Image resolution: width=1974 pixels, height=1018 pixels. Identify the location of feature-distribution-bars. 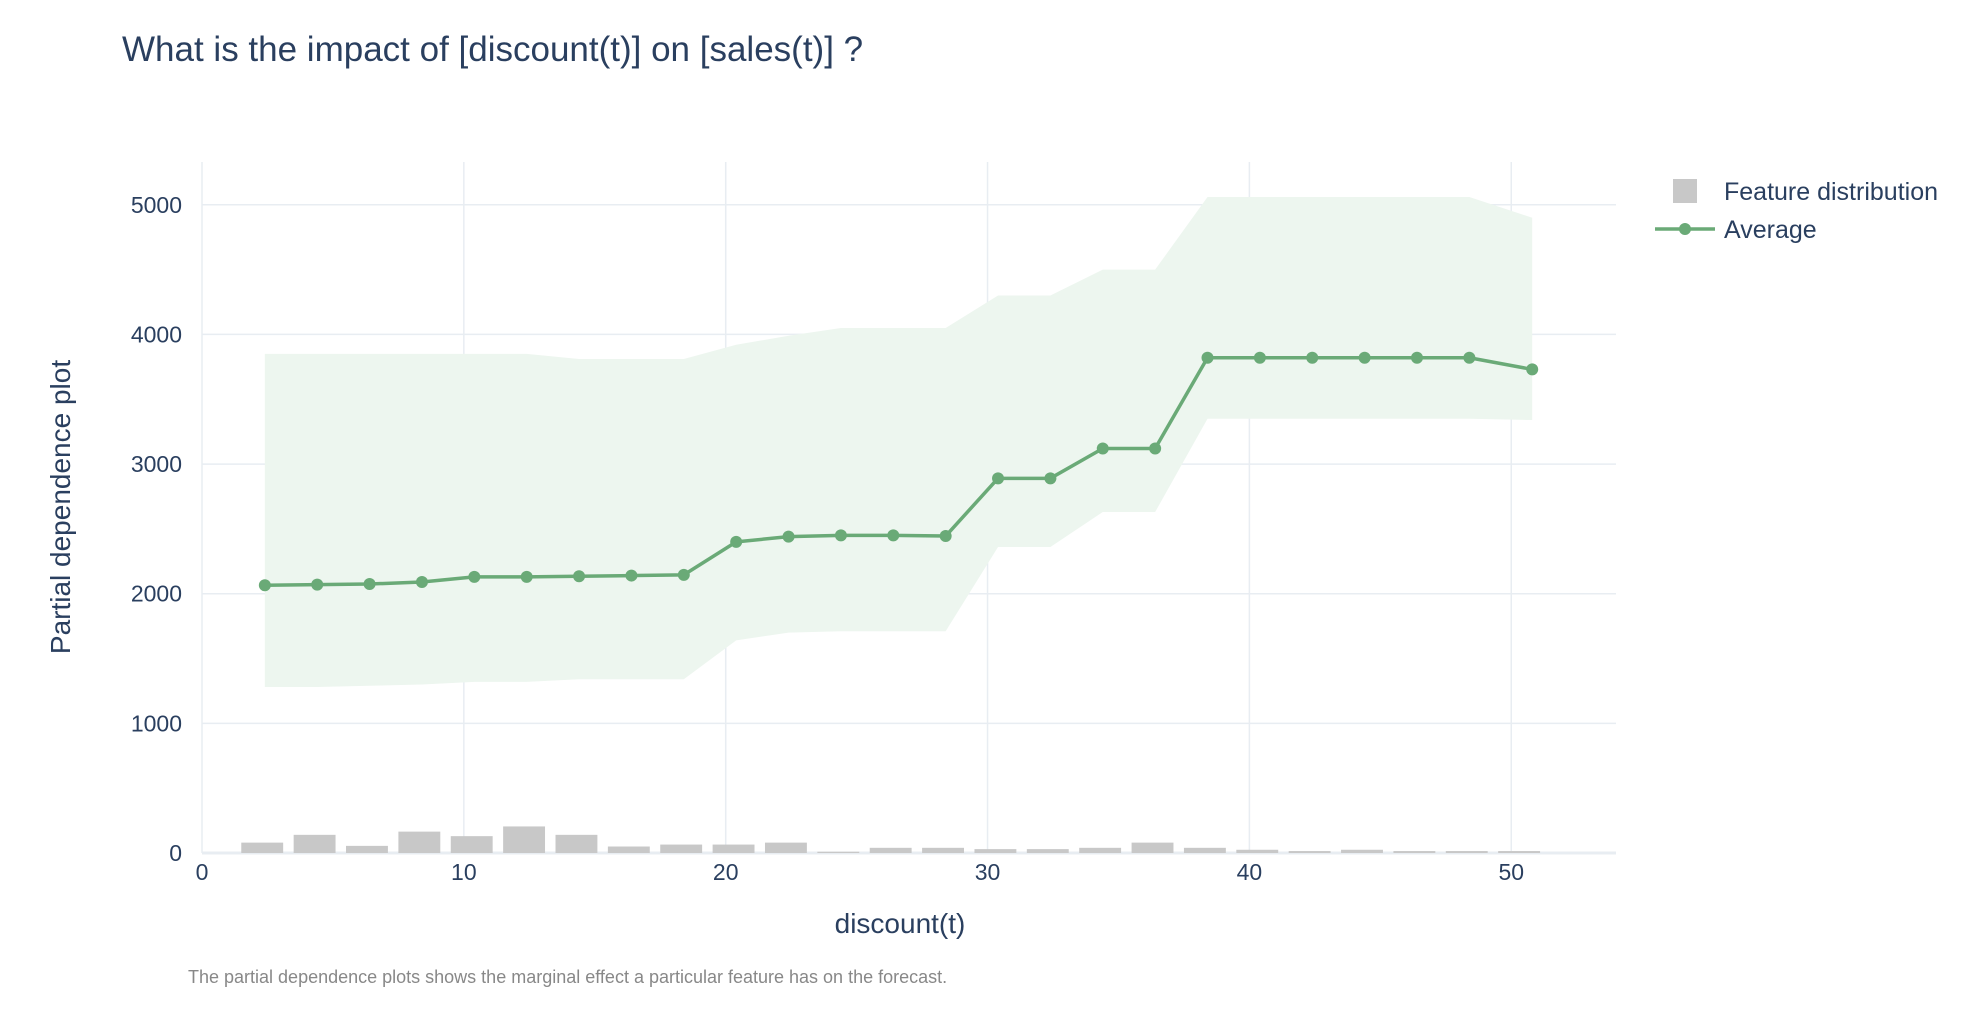
(891, 839).